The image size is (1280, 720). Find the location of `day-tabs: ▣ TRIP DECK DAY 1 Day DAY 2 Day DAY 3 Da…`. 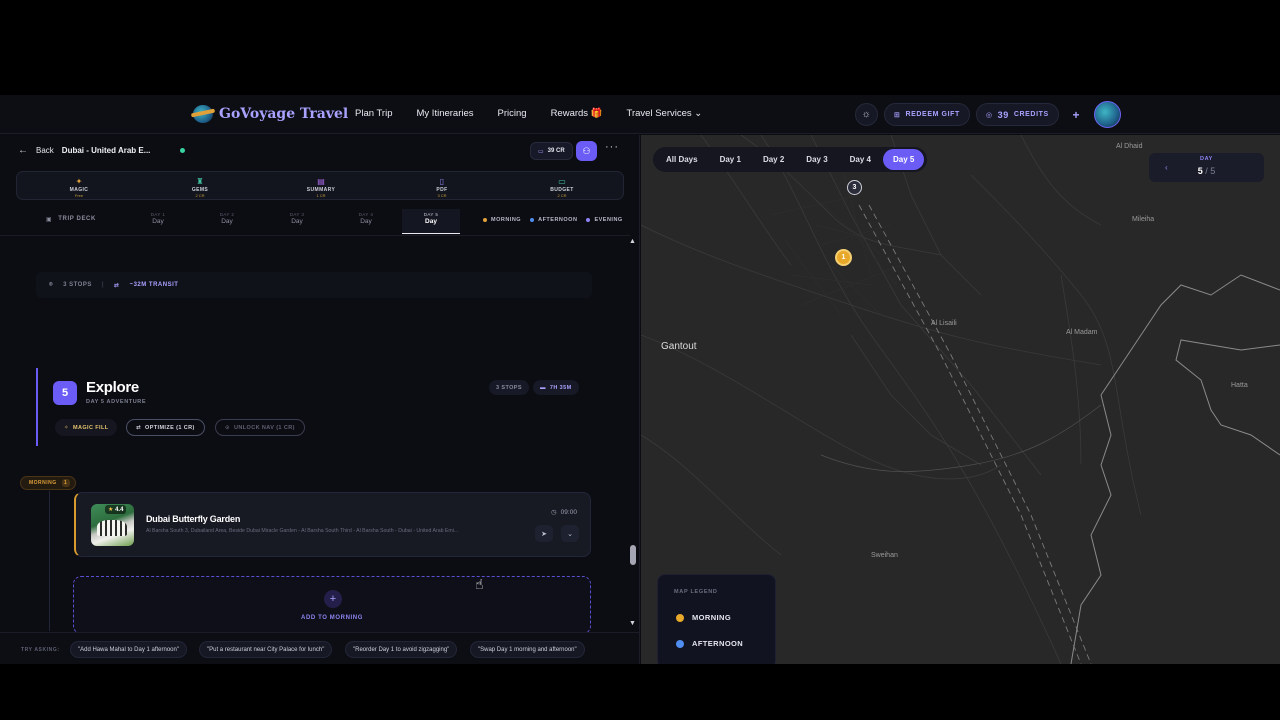

day-tabs: ▣ TRIP DECK DAY 1 Day DAY 2 Day DAY 3 Da… is located at coordinates (315, 221).